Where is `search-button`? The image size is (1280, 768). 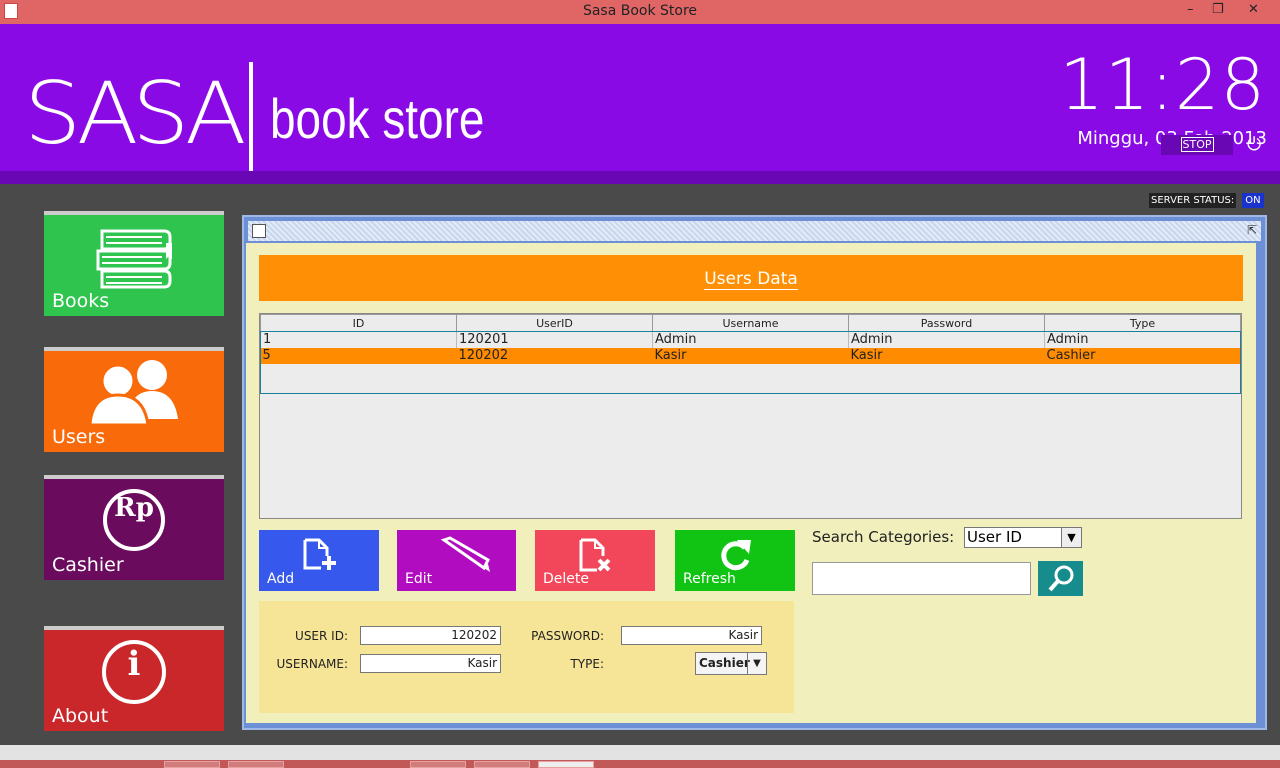
search-button is located at coordinates (1060, 578).